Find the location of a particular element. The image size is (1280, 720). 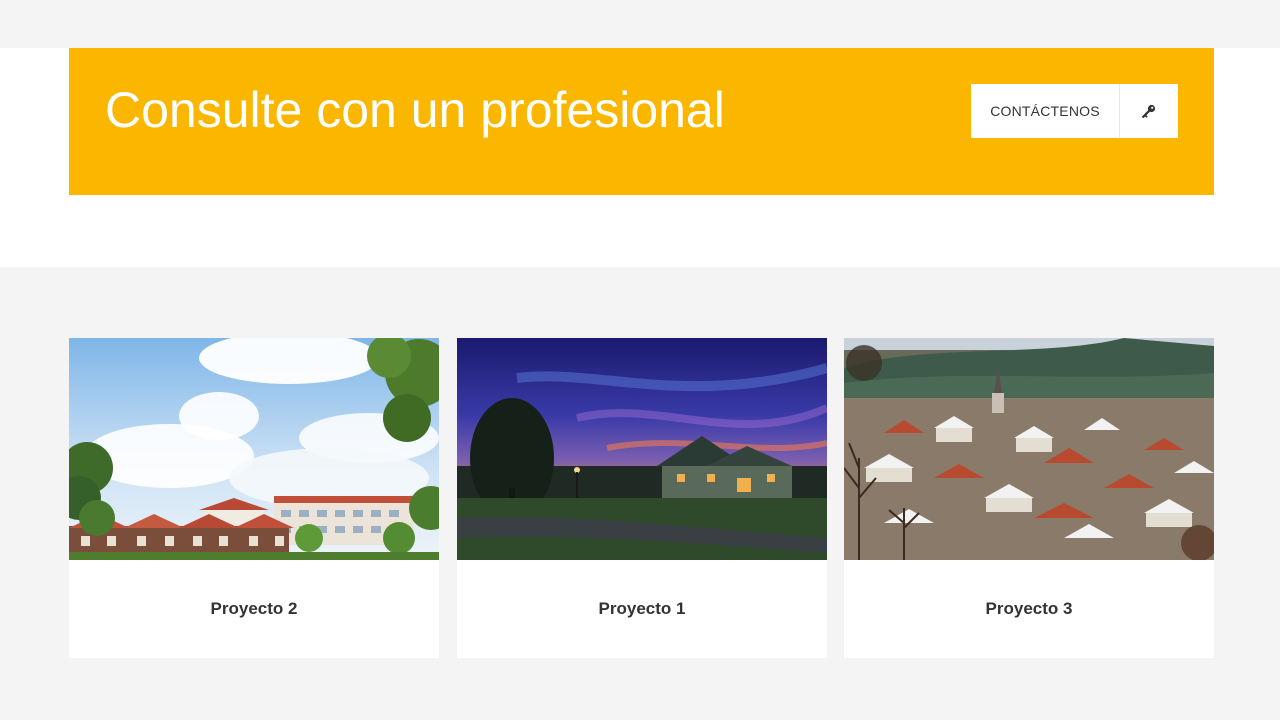

key-icon is located at coordinates (1149, 111).